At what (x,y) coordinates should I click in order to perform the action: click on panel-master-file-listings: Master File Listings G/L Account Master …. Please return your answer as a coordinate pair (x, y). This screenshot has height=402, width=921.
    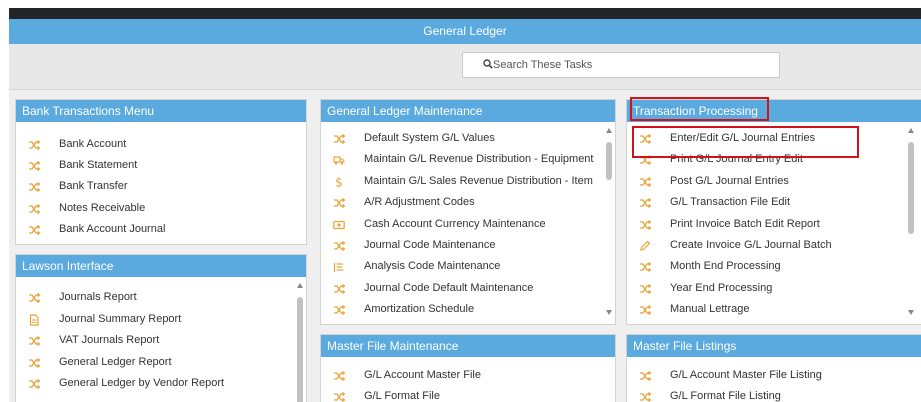
    Looking at the image, I should click on (773, 368).